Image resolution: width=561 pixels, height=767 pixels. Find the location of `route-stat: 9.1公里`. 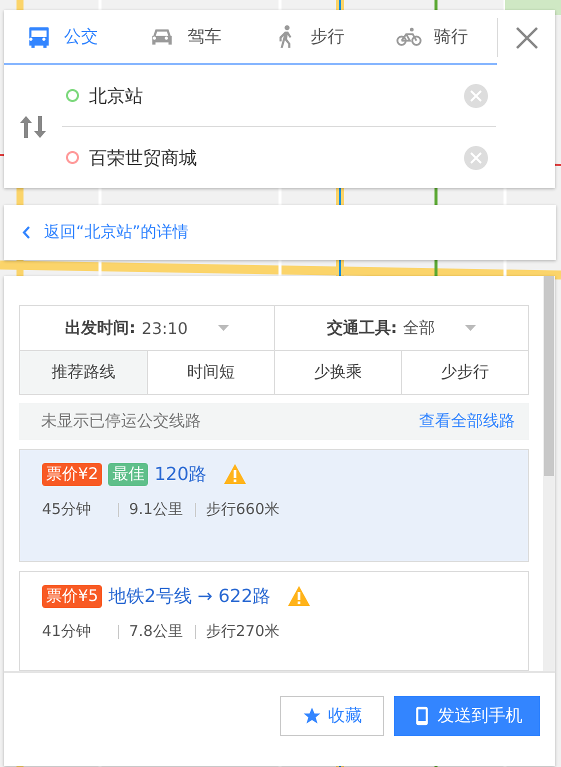

route-stat: 9.1公里 is located at coordinates (156, 509).